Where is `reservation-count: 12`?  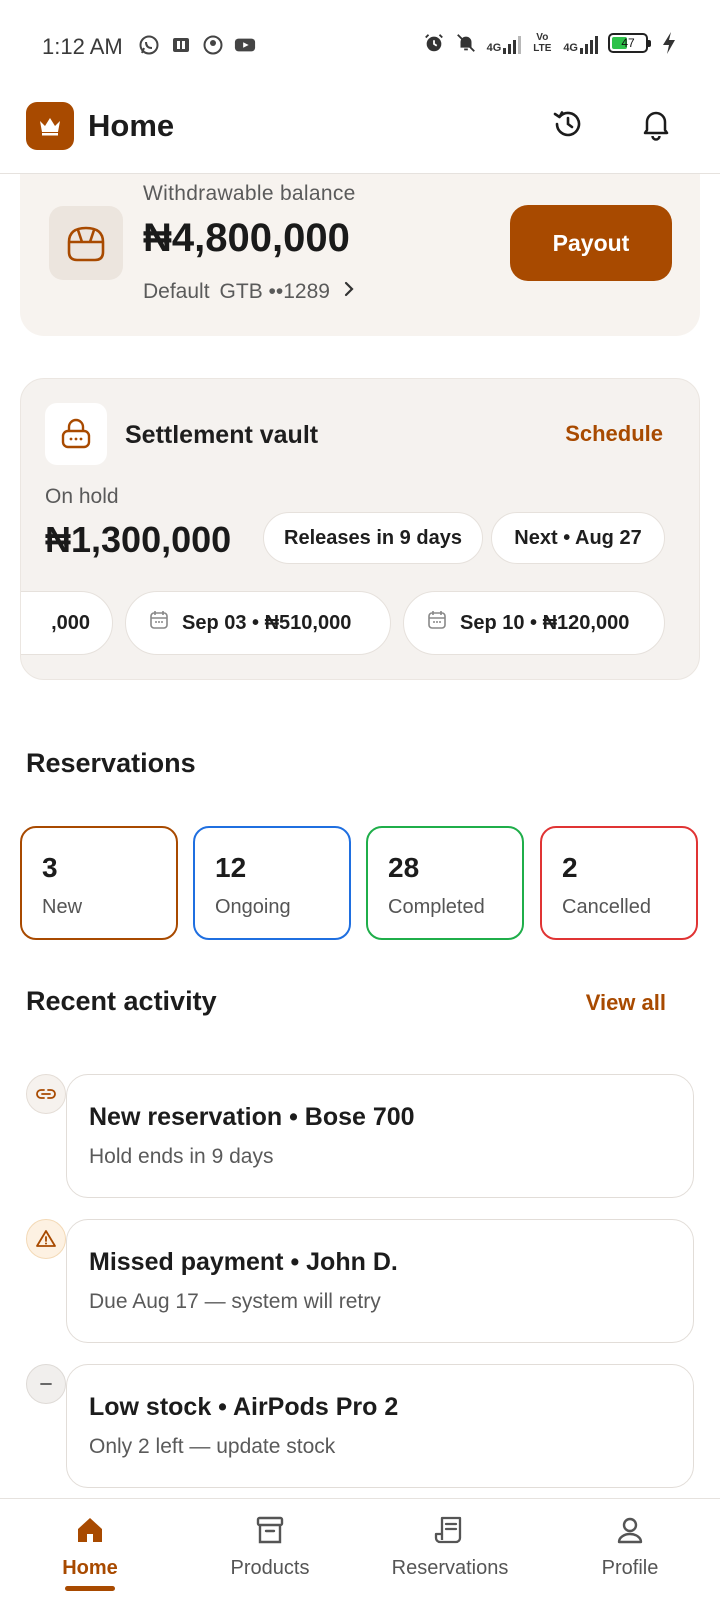
reservation-count: 12 is located at coordinates (231, 867).